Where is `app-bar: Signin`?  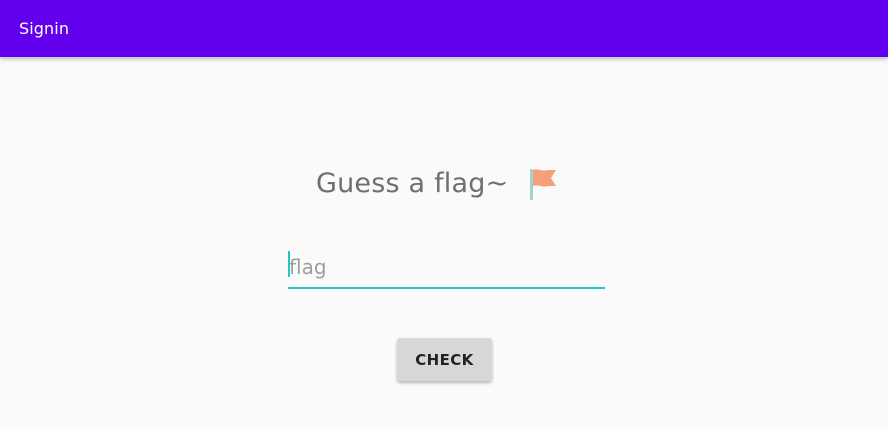 app-bar: Signin is located at coordinates (444, 28).